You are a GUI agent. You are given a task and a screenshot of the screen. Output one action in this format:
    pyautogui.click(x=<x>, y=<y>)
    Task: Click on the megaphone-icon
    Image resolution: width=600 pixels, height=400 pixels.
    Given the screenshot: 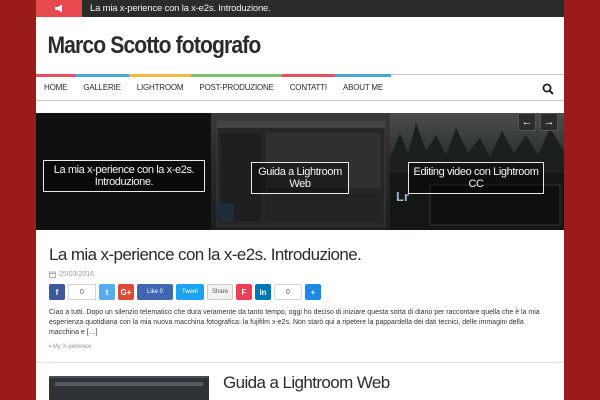 What is the action you would take?
    pyautogui.click(x=59, y=8)
    